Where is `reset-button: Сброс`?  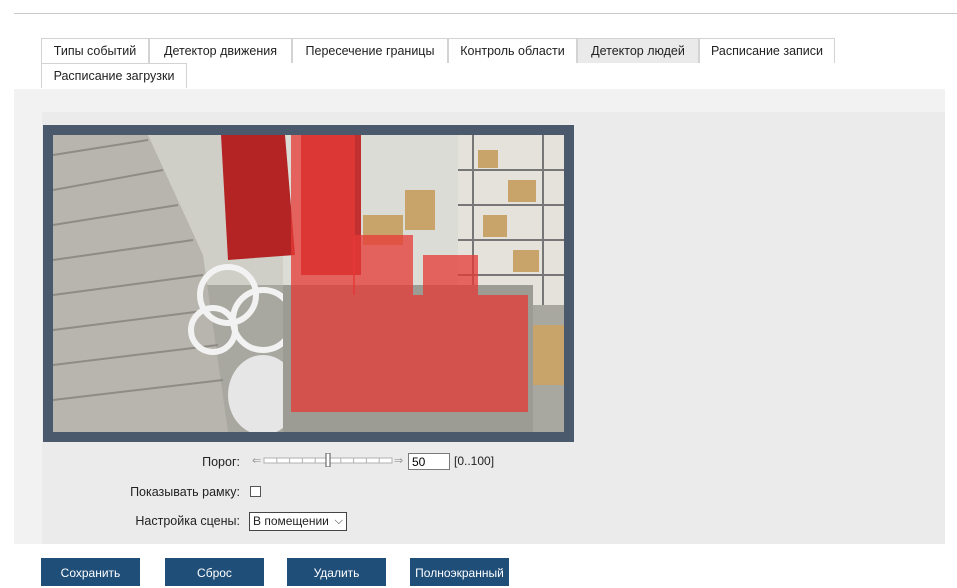 reset-button: Сброс is located at coordinates (214, 572).